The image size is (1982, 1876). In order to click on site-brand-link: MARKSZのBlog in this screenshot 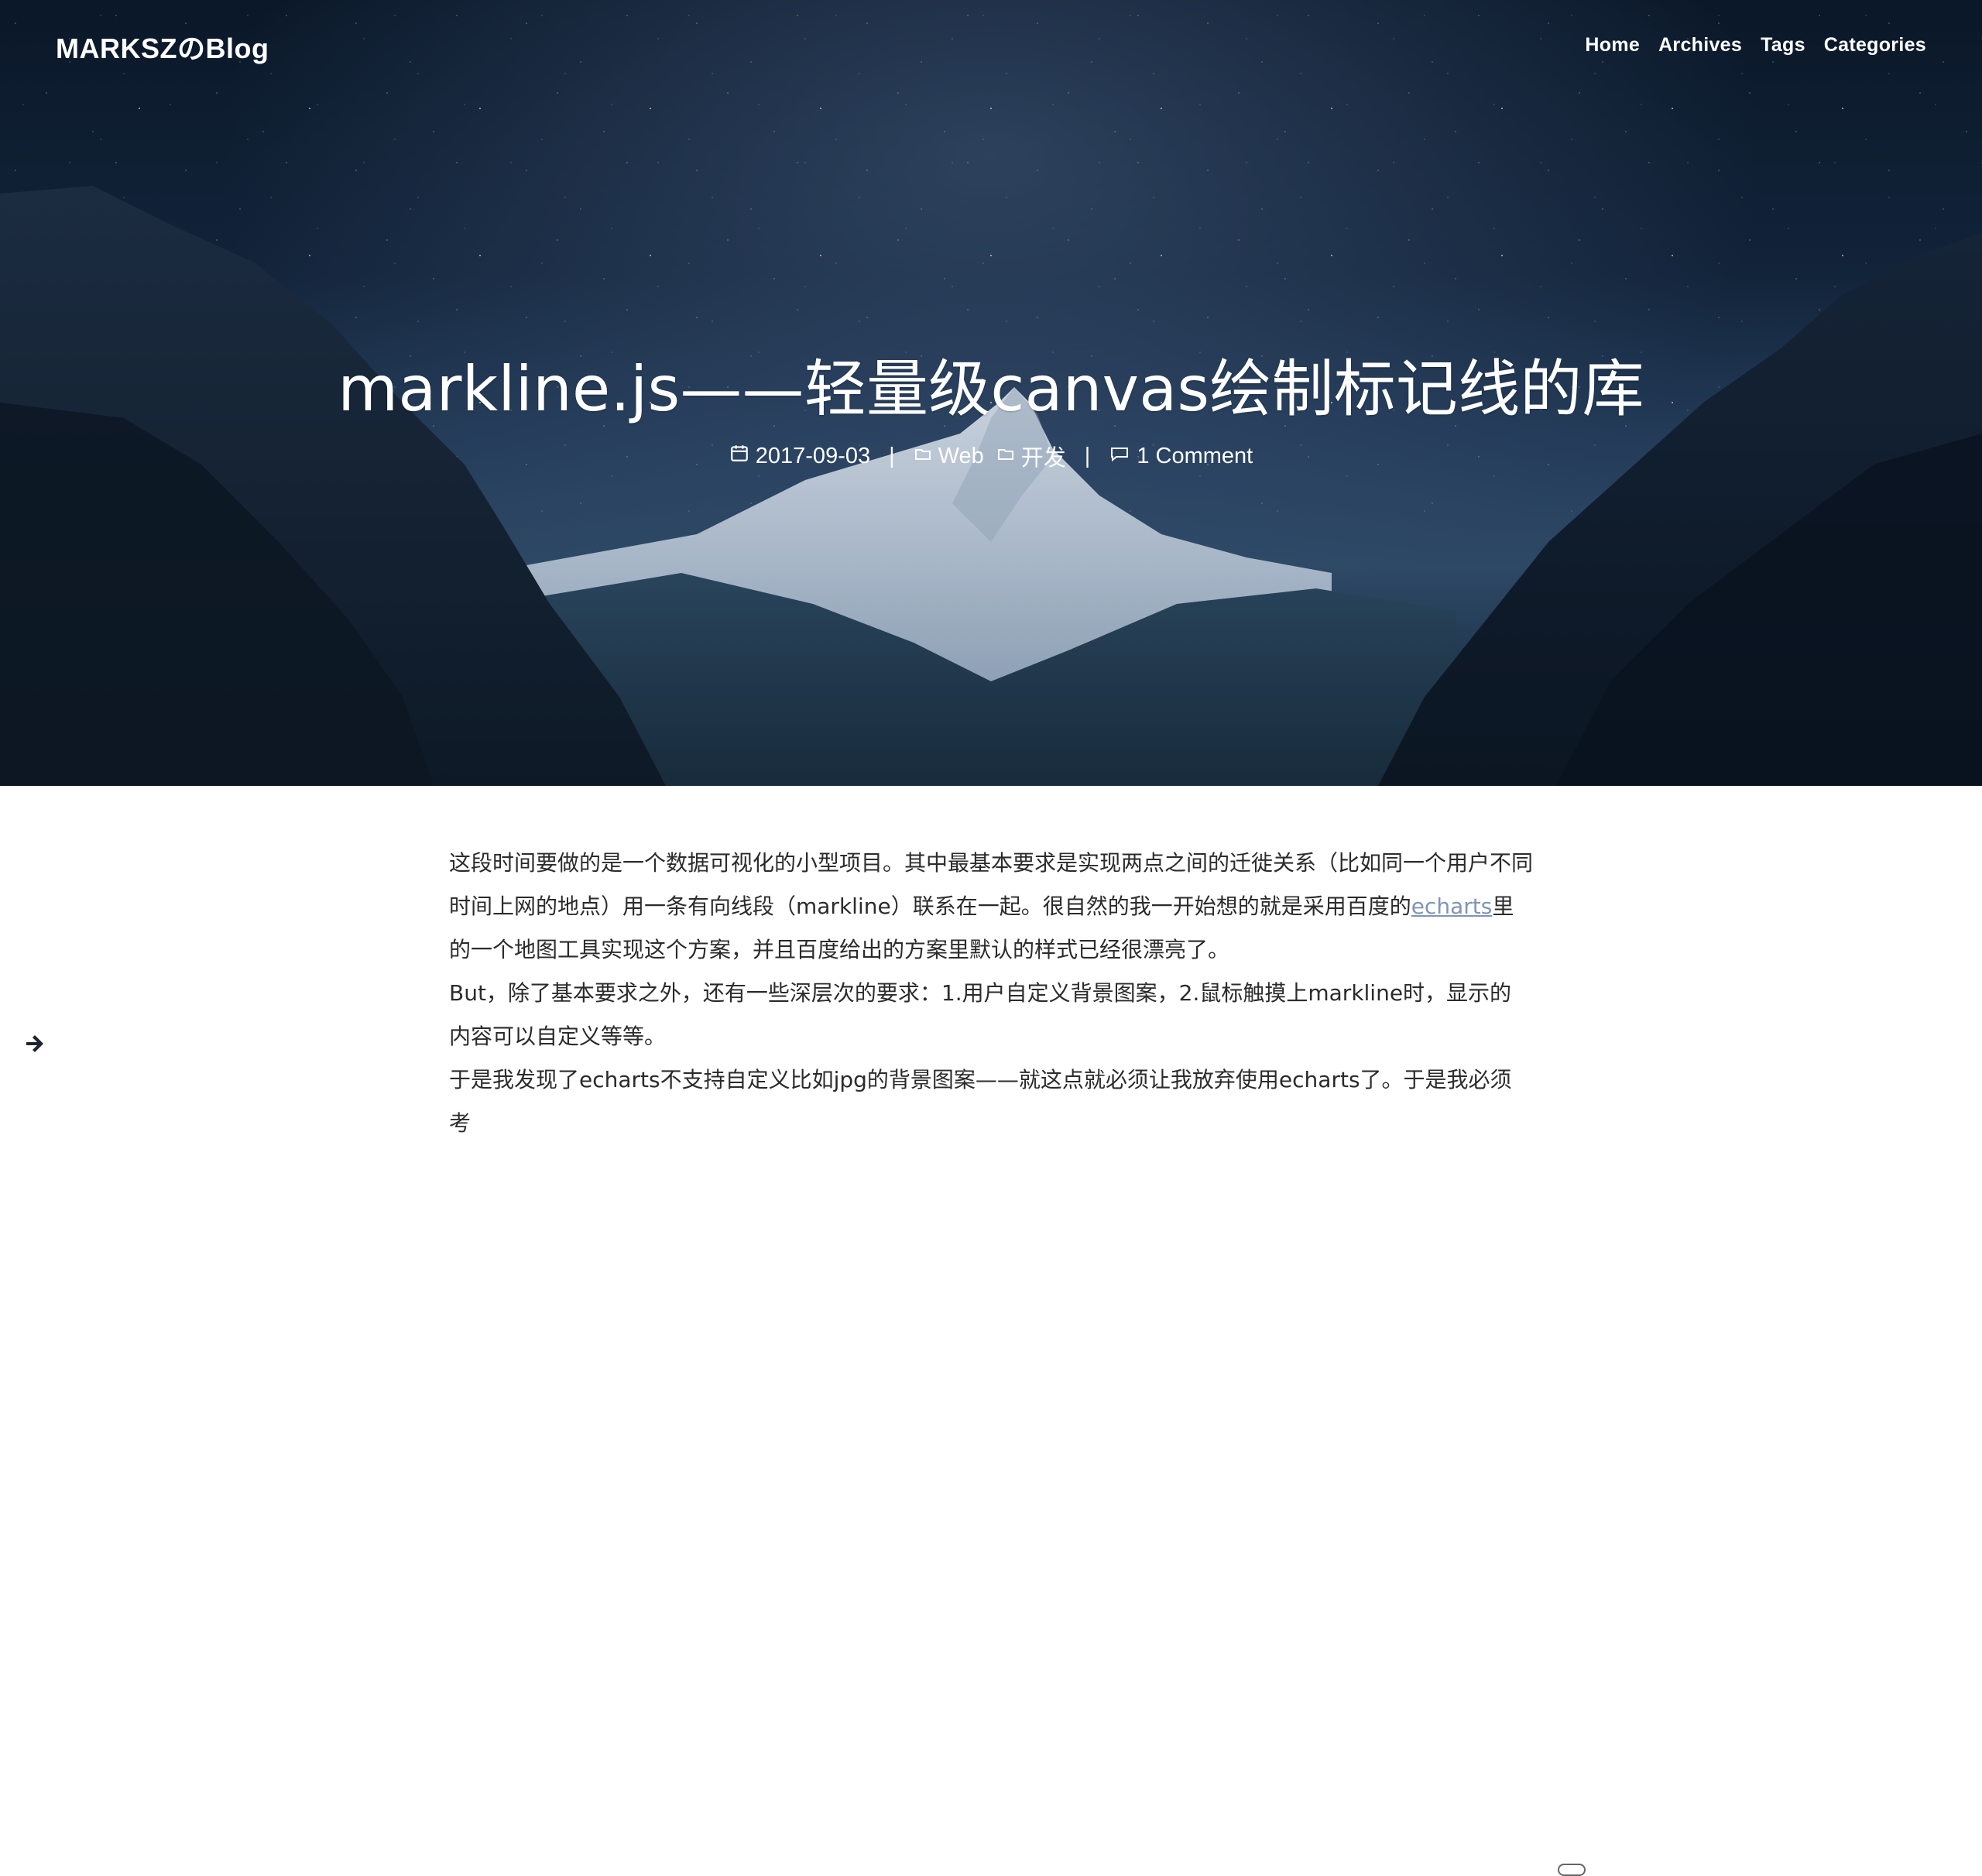, I will do `click(162, 46)`.